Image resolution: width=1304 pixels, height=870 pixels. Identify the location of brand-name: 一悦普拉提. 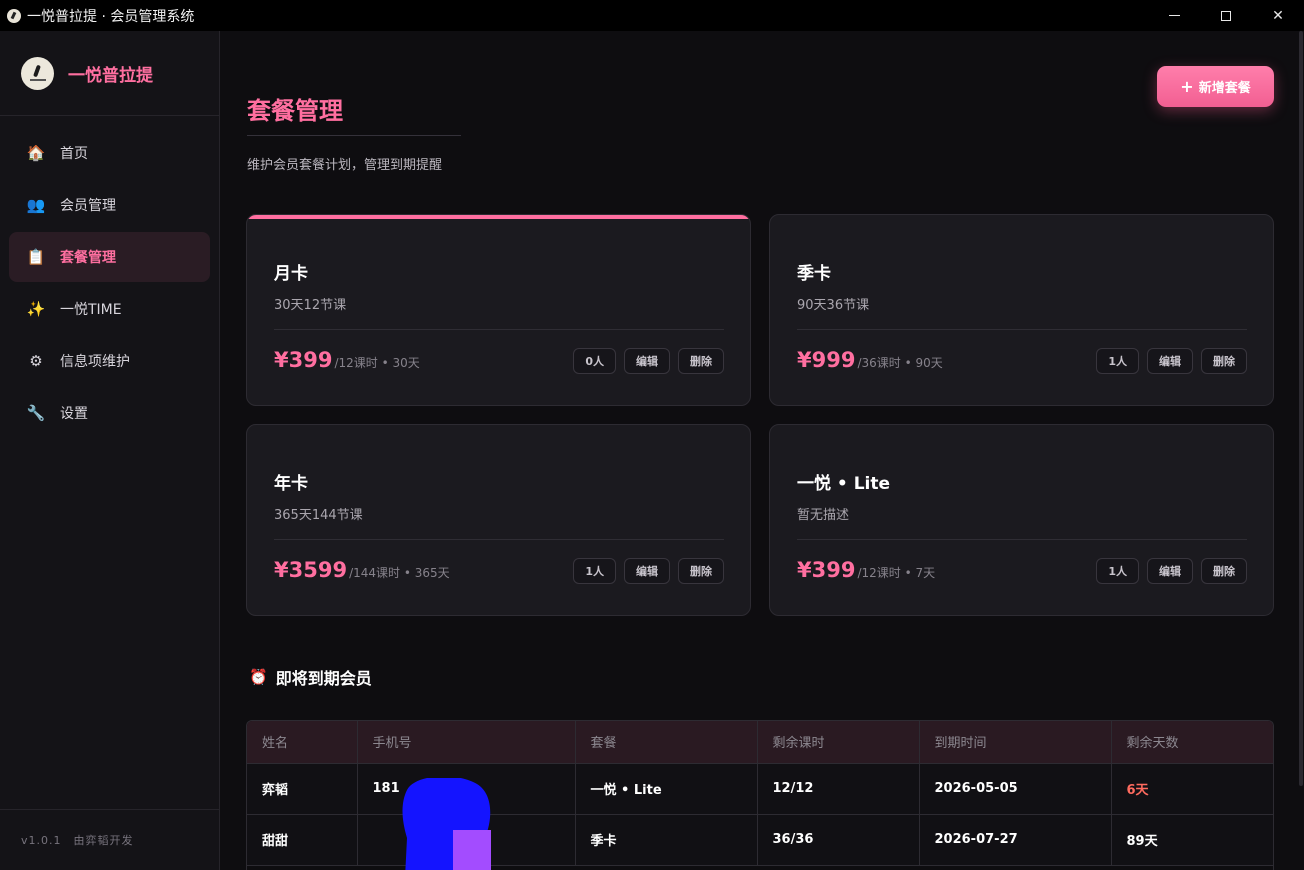
(110, 75).